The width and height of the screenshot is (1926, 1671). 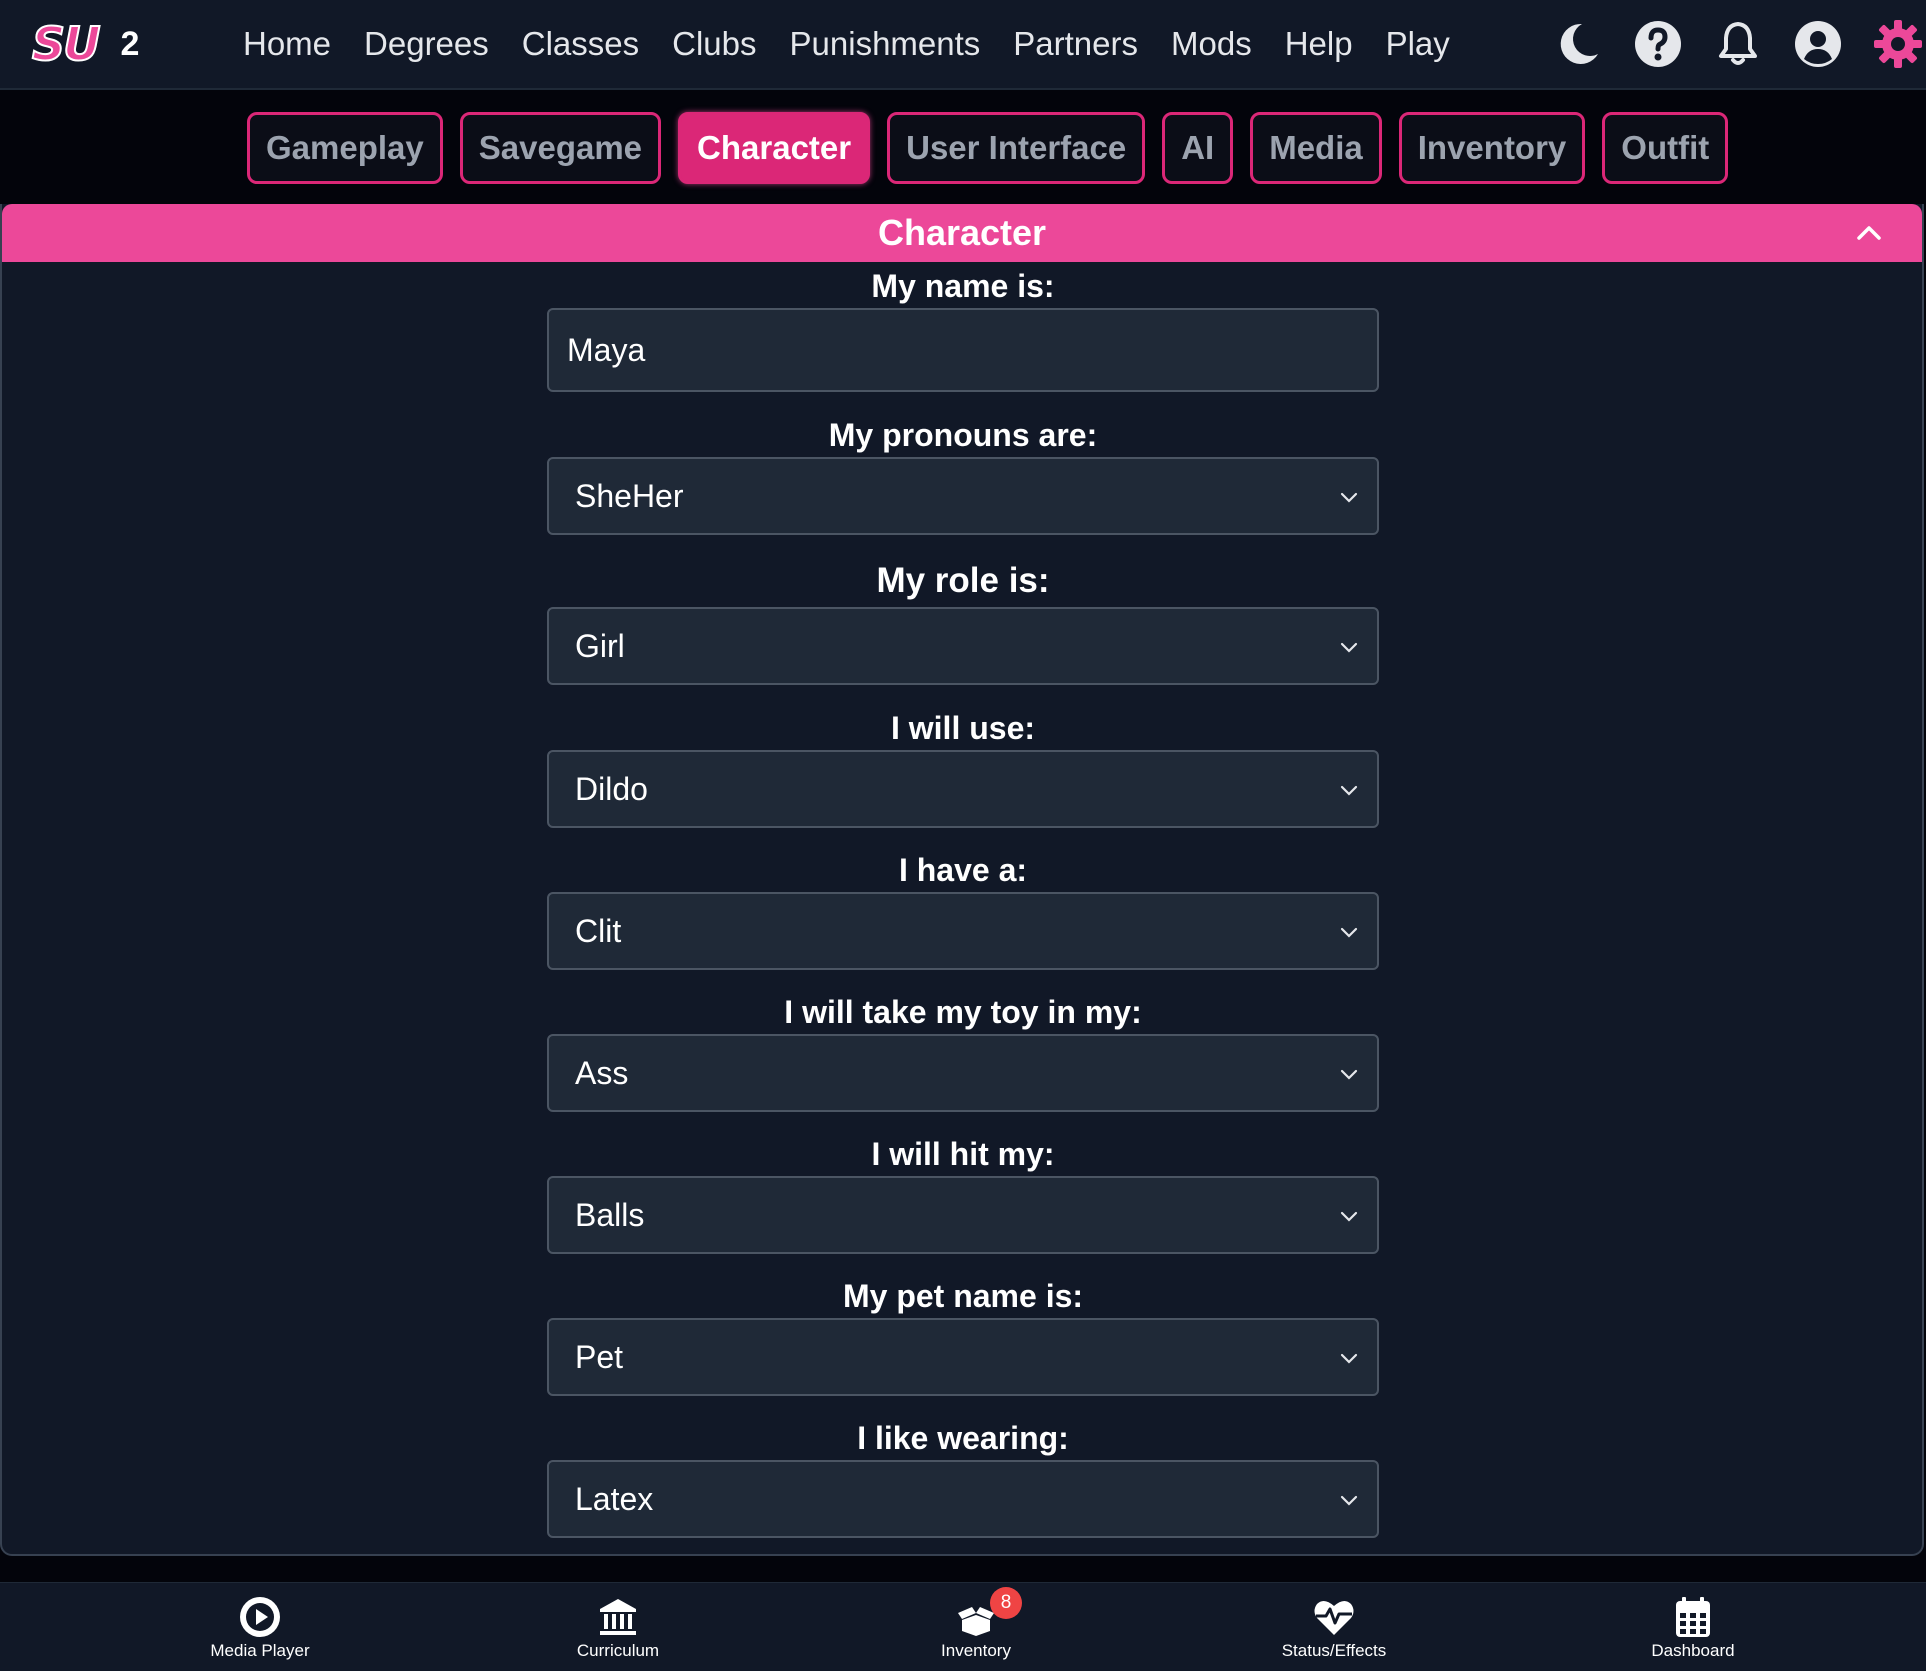 I want to click on toy-select: Dildo, so click(x=963, y=789).